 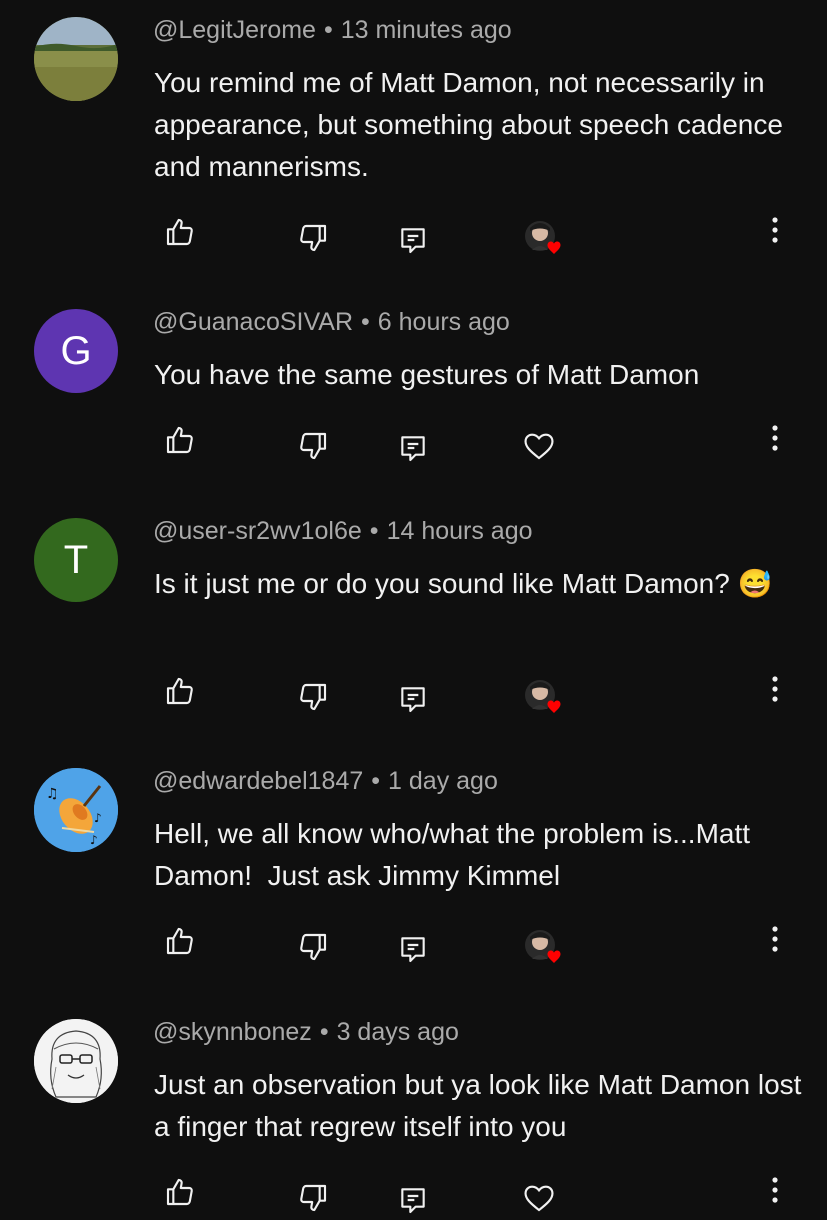 What do you see at coordinates (443, 781) in the screenshot?
I see `comment-time: 1 day ago` at bounding box center [443, 781].